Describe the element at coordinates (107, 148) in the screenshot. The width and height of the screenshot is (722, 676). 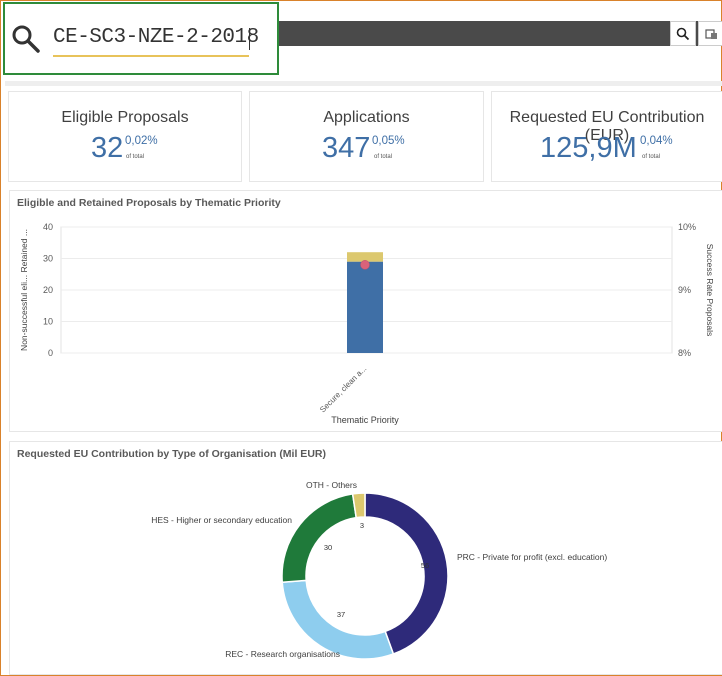
I see `kpi-value: 32` at that location.